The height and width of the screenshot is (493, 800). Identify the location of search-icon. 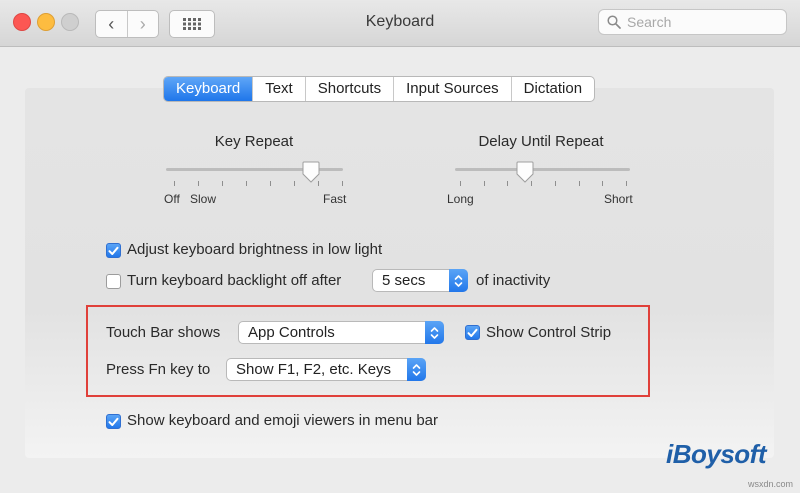
(614, 22).